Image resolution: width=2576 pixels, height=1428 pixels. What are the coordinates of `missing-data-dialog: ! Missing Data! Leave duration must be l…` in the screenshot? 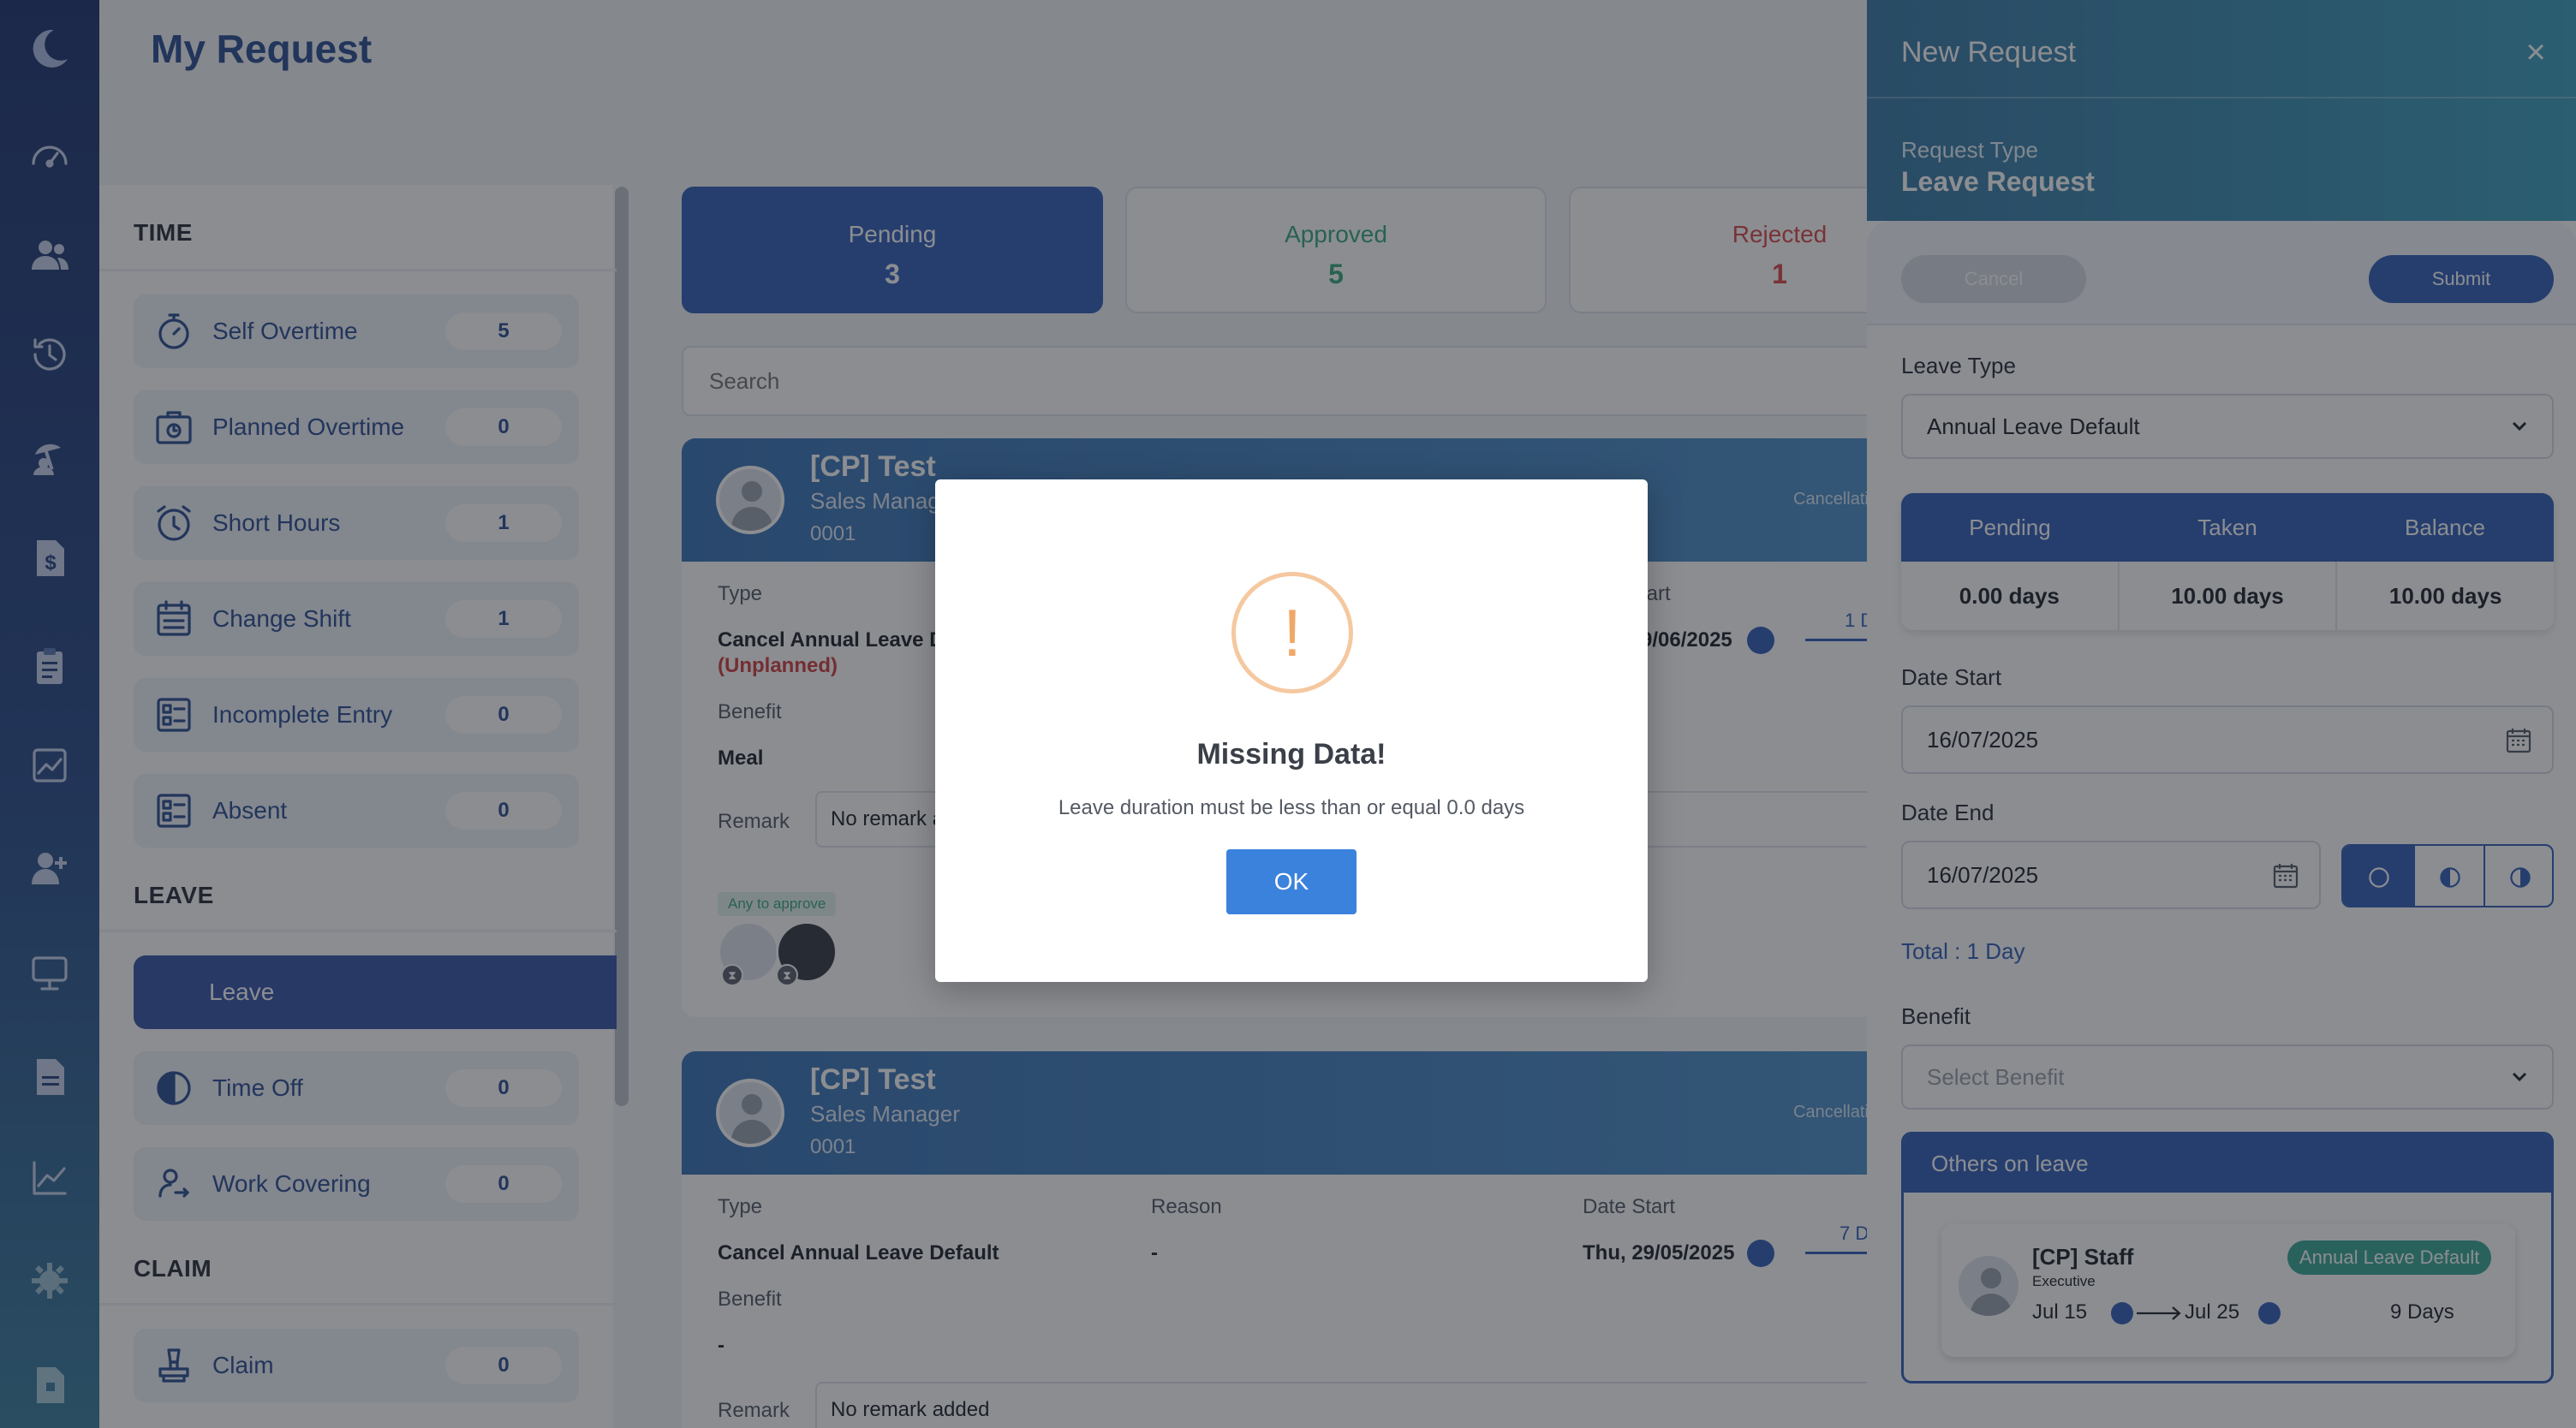 It's located at (1291, 730).